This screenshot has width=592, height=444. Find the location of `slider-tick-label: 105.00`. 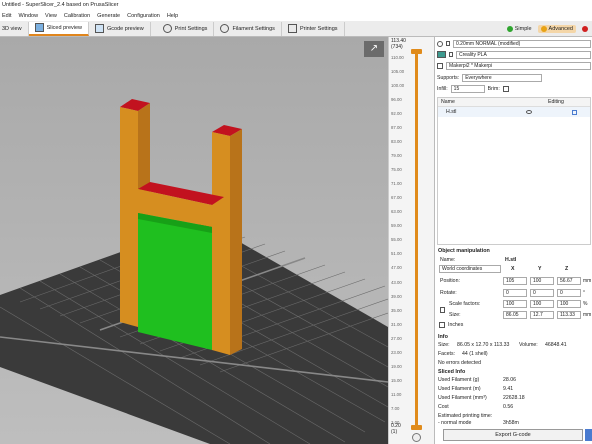

slider-tick-label: 105.00 is located at coordinates (398, 72).